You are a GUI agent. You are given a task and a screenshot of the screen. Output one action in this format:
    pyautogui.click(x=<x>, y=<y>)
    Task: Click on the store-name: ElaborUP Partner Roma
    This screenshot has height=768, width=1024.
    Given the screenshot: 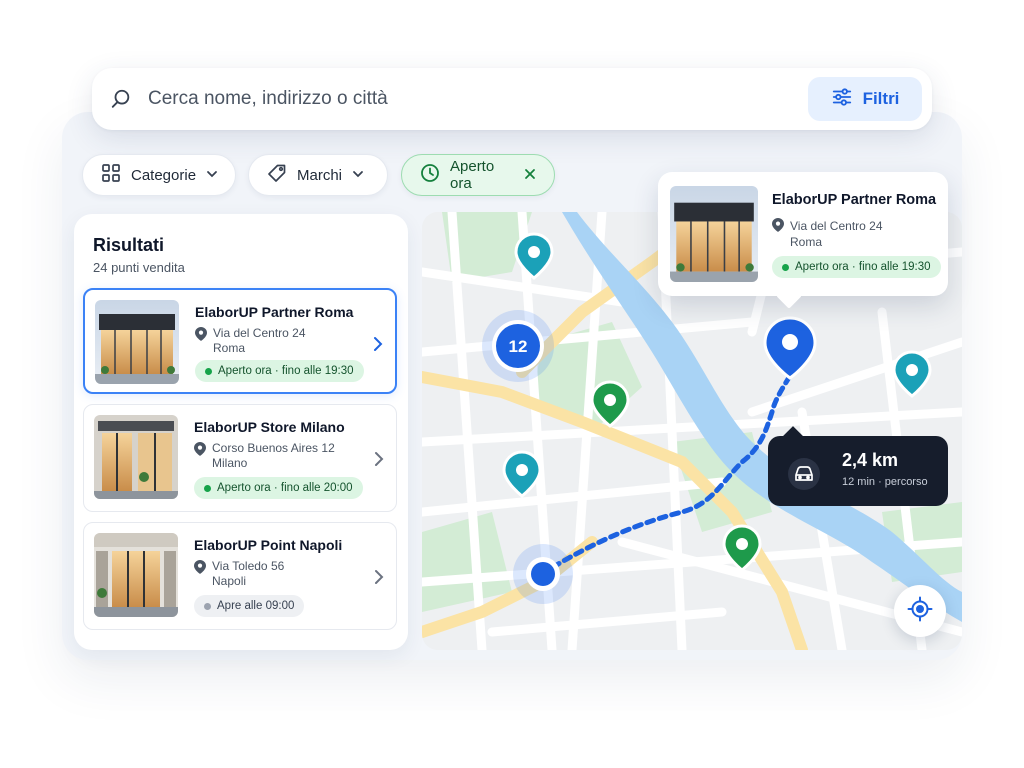 What is the action you would take?
    pyautogui.click(x=274, y=312)
    